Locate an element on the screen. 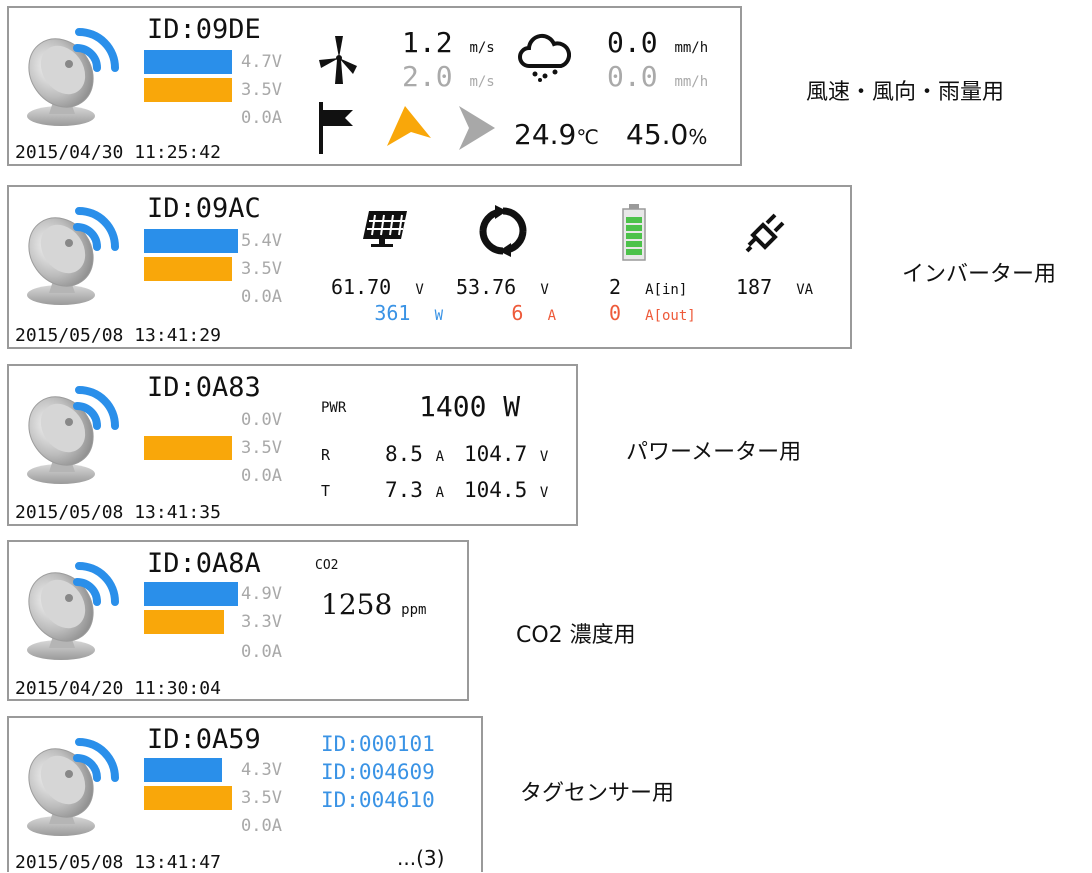  timestamp: 2015/04/20 11:30:04 is located at coordinates (118, 688).